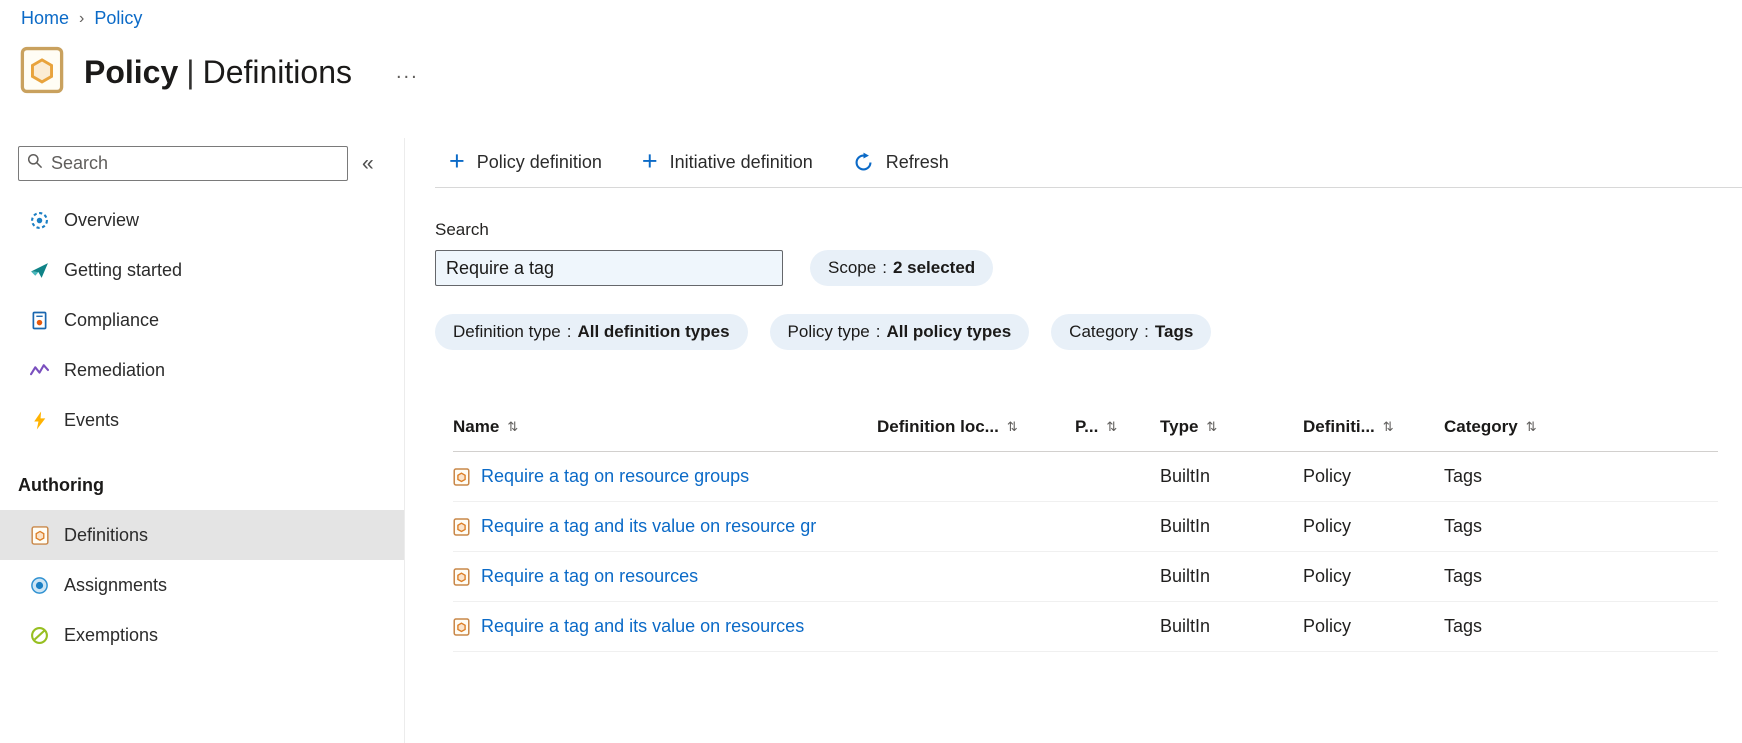 The width and height of the screenshot is (1742, 743). What do you see at coordinates (1581, 427) in the screenshot?
I see `column-header-category: Category ⇅` at bounding box center [1581, 427].